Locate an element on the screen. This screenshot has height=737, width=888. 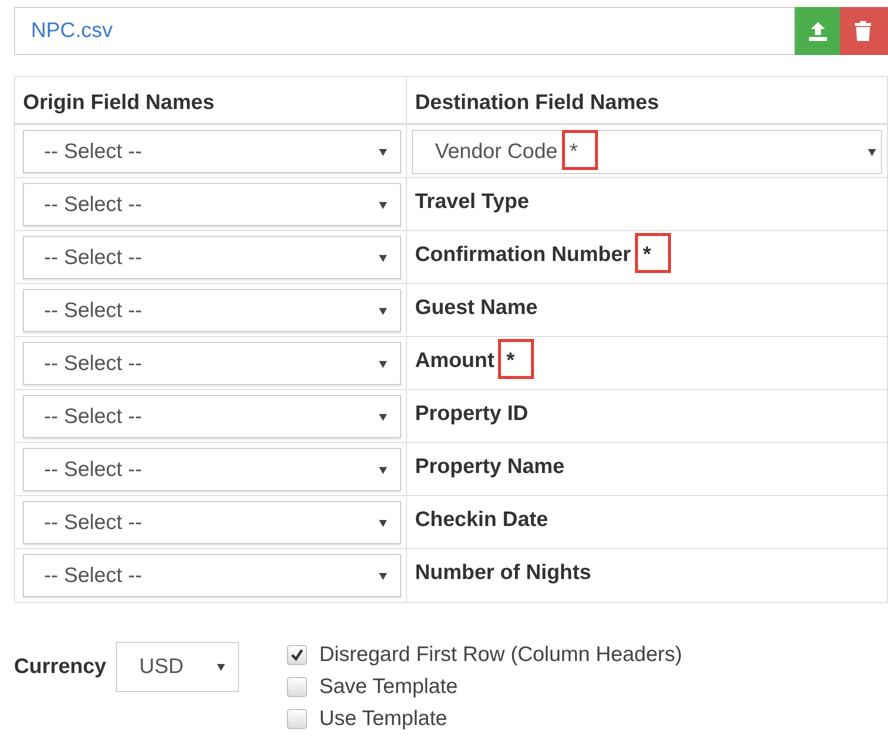
upload-icon is located at coordinates (817, 31).